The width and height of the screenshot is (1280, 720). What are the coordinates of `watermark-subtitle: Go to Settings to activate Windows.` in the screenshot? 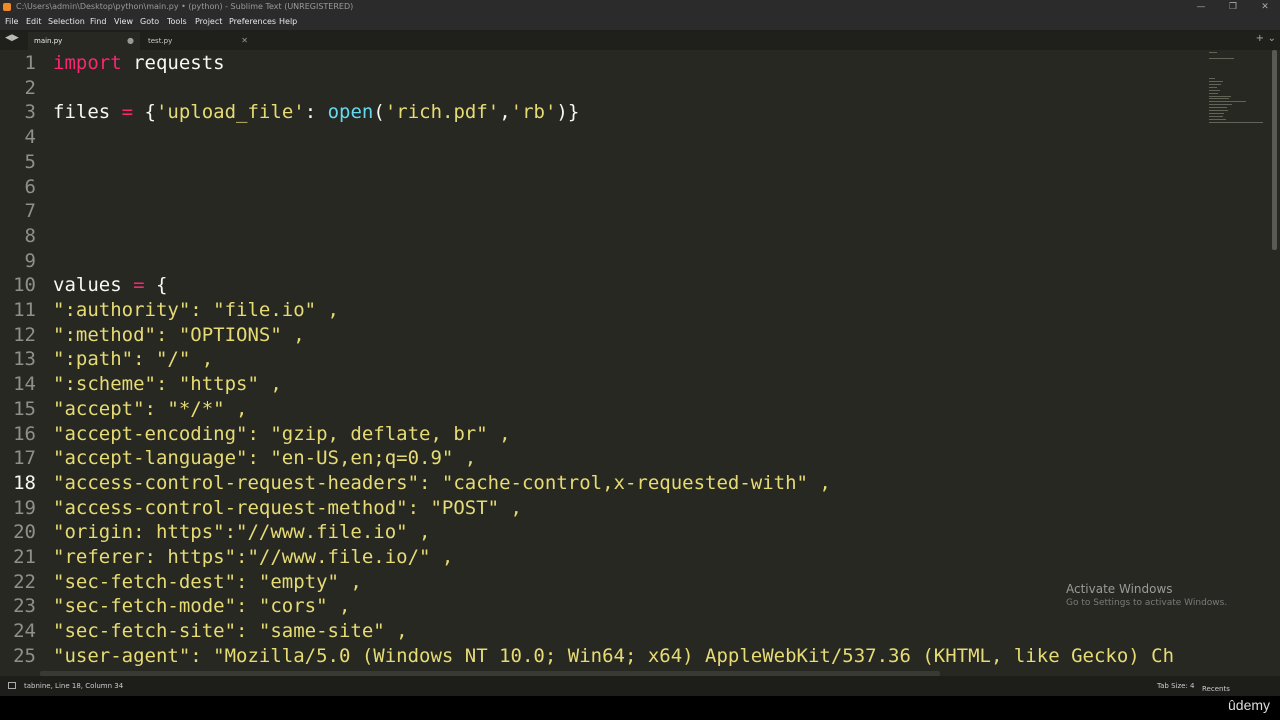 It's located at (1147, 603).